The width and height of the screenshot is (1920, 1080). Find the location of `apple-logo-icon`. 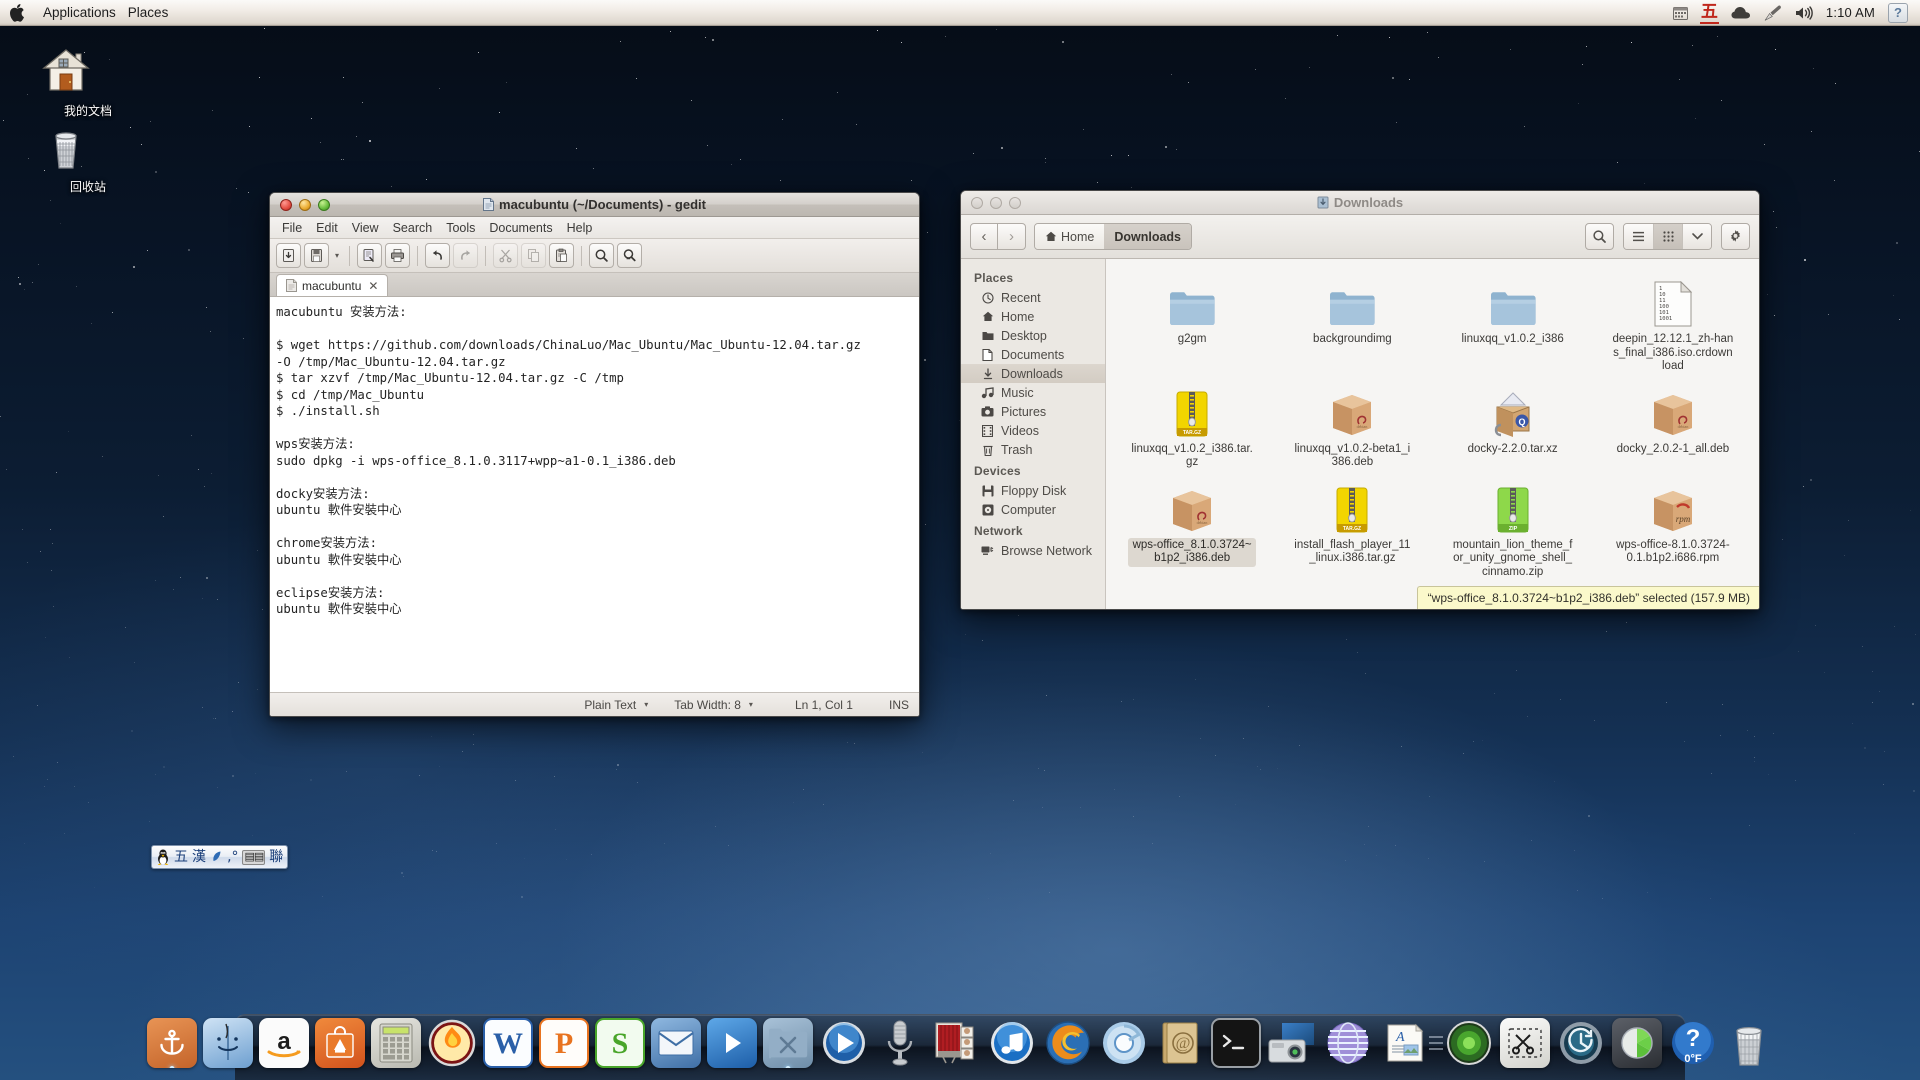

apple-logo-icon is located at coordinates (17, 12).